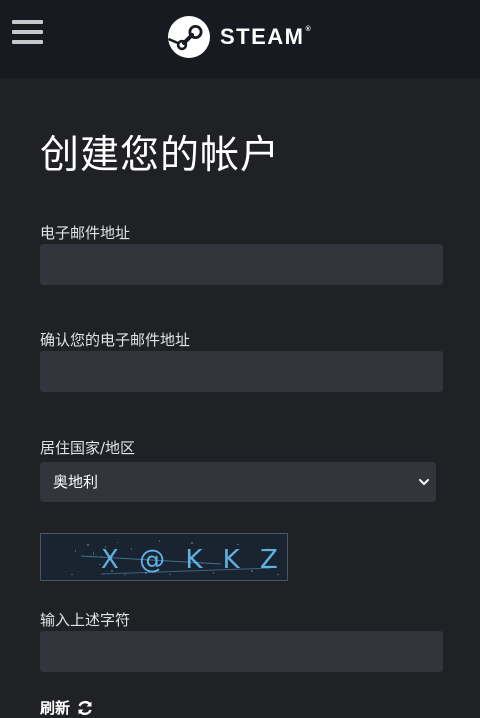 The height and width of the screenshot is (718, 480). I want to click on steam-logo: STEAM®, so click(239, 37).